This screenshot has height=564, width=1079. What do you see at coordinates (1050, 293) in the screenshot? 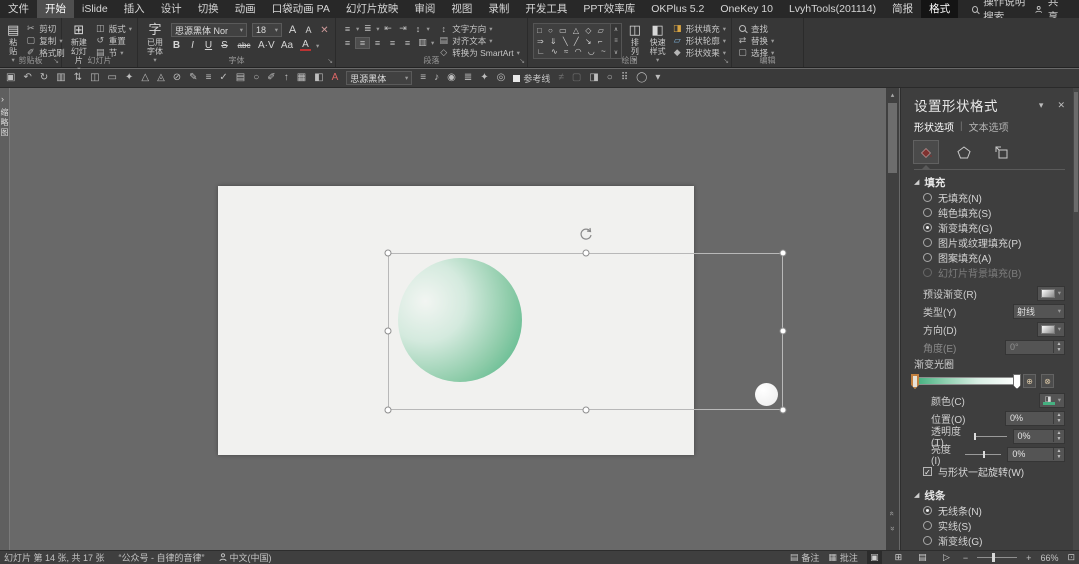
I see `preset-gradients-dropdown: ▾` at bounding box center [1050, 293].